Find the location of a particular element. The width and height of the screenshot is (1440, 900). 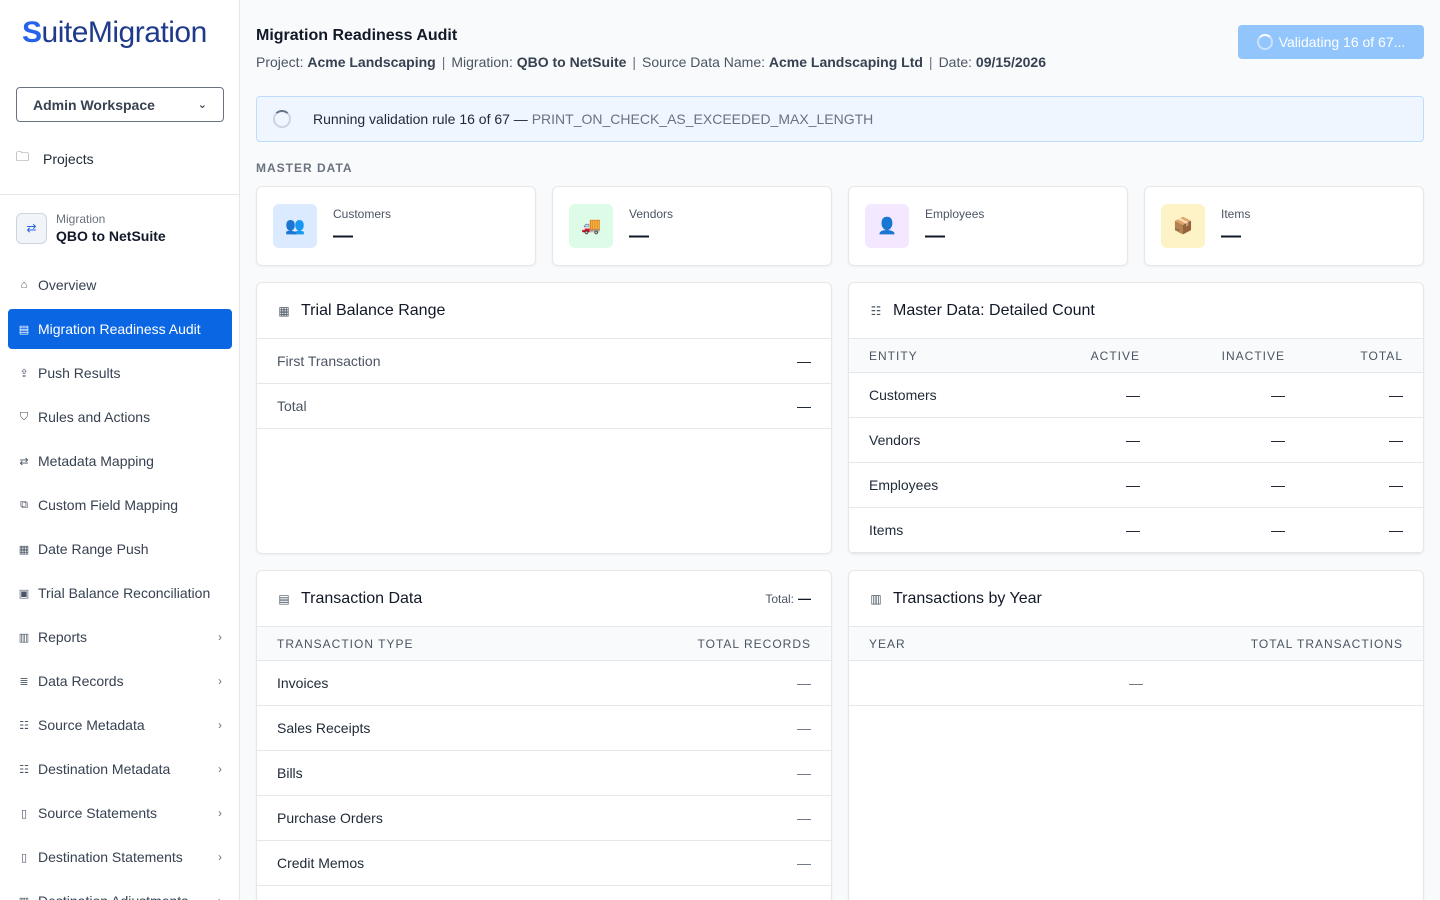

database-icon: ≣ is located at coordinates (24, 681).